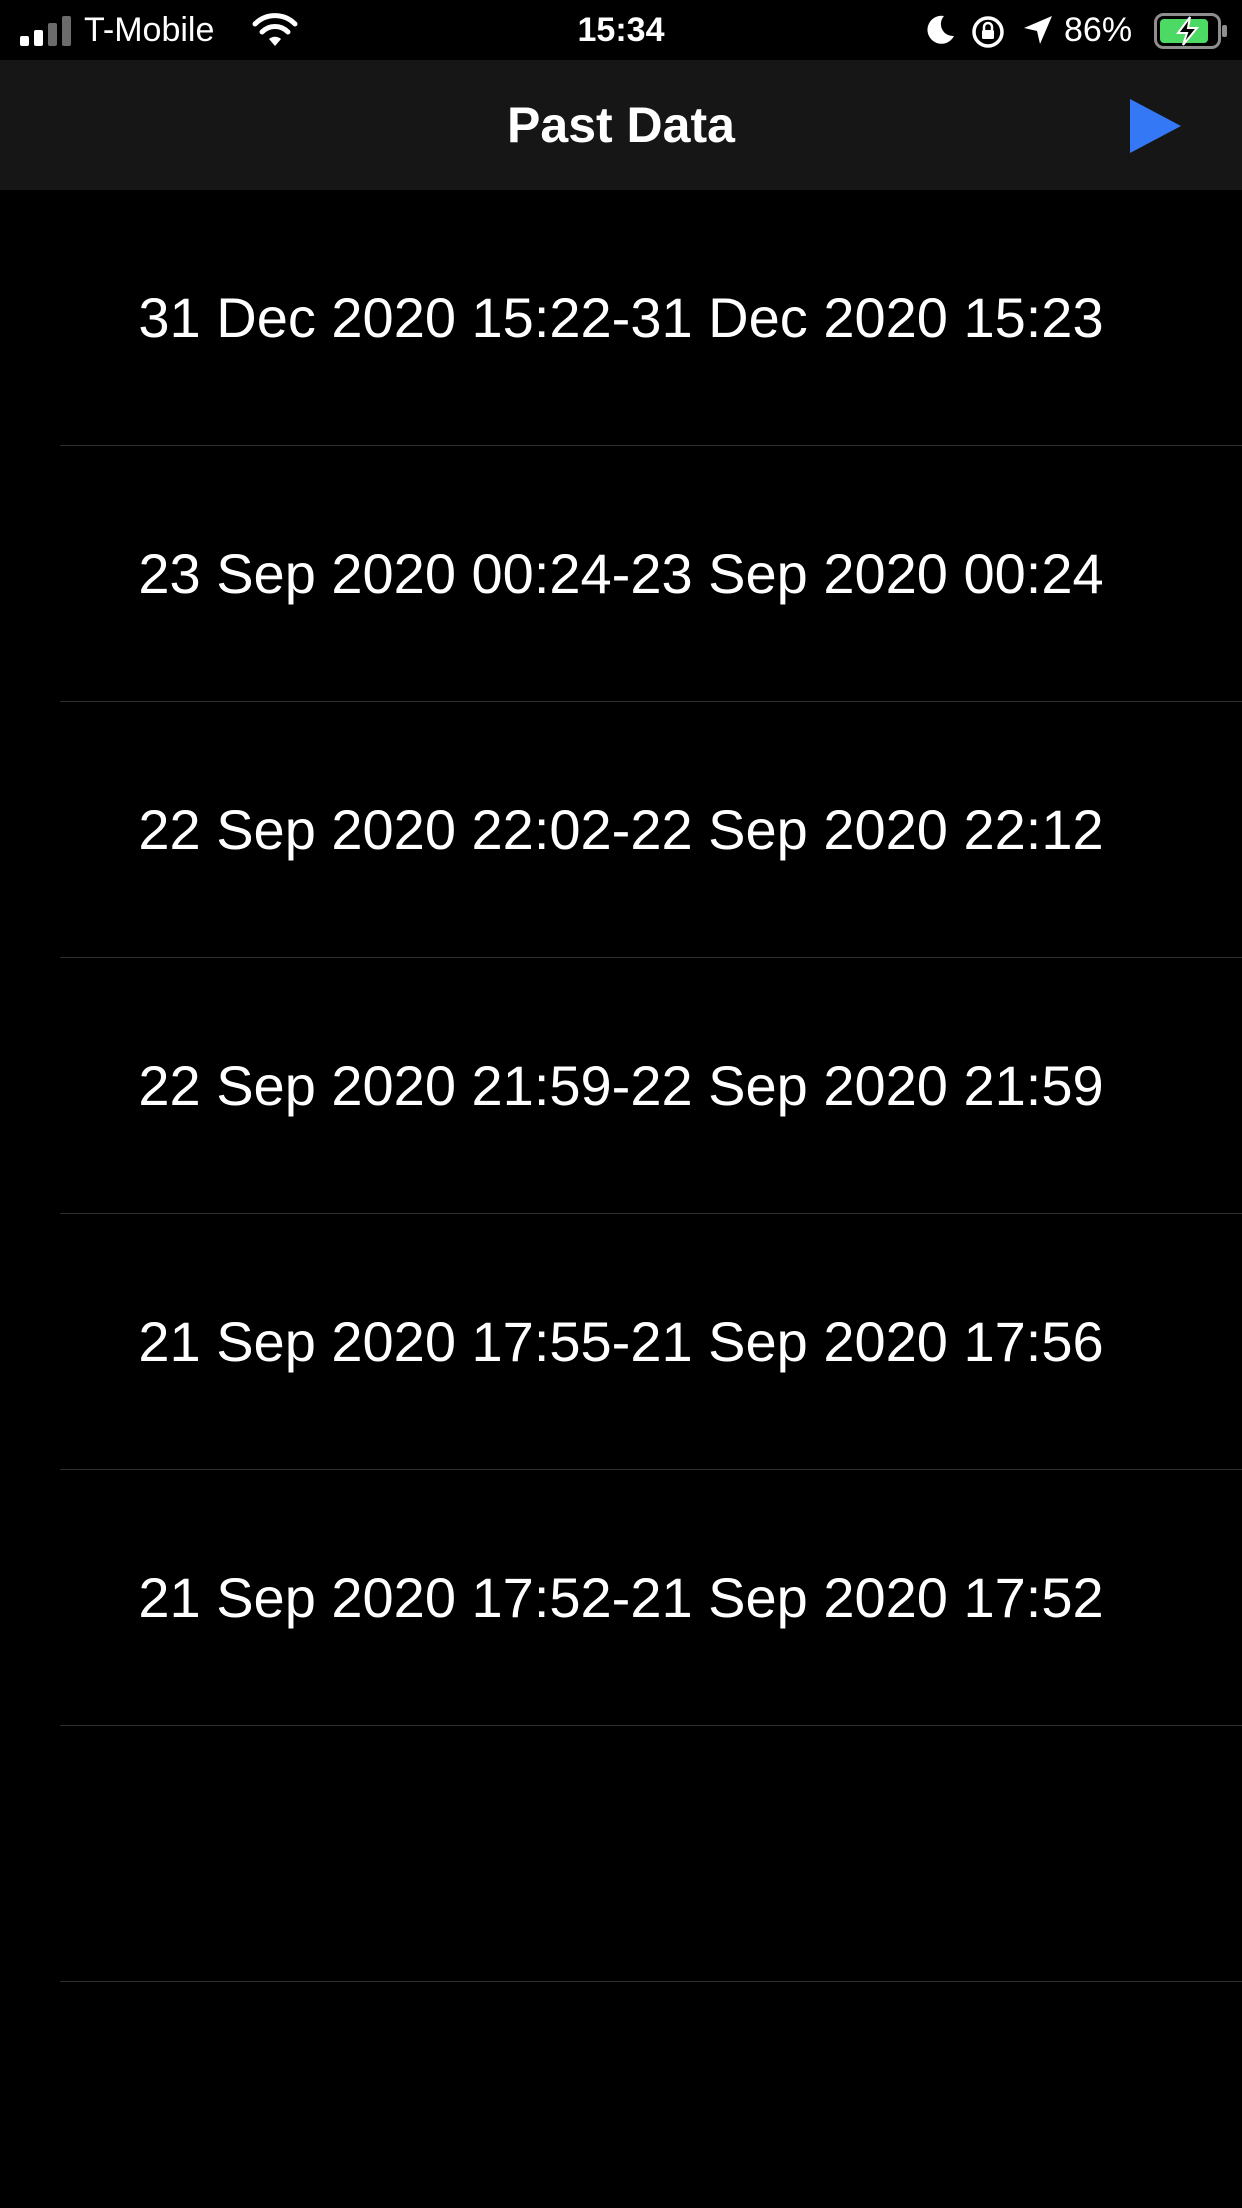  I want to click on orientation-lock-icon, so click(988, 32).